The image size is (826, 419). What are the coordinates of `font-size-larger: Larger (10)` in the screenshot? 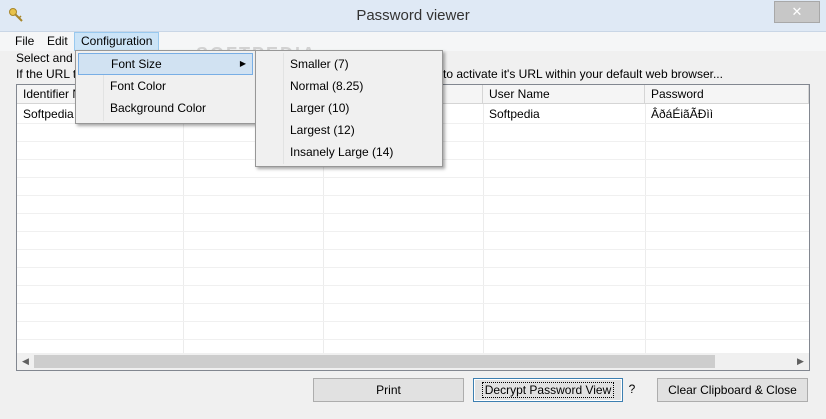 It's located at (349, 108).